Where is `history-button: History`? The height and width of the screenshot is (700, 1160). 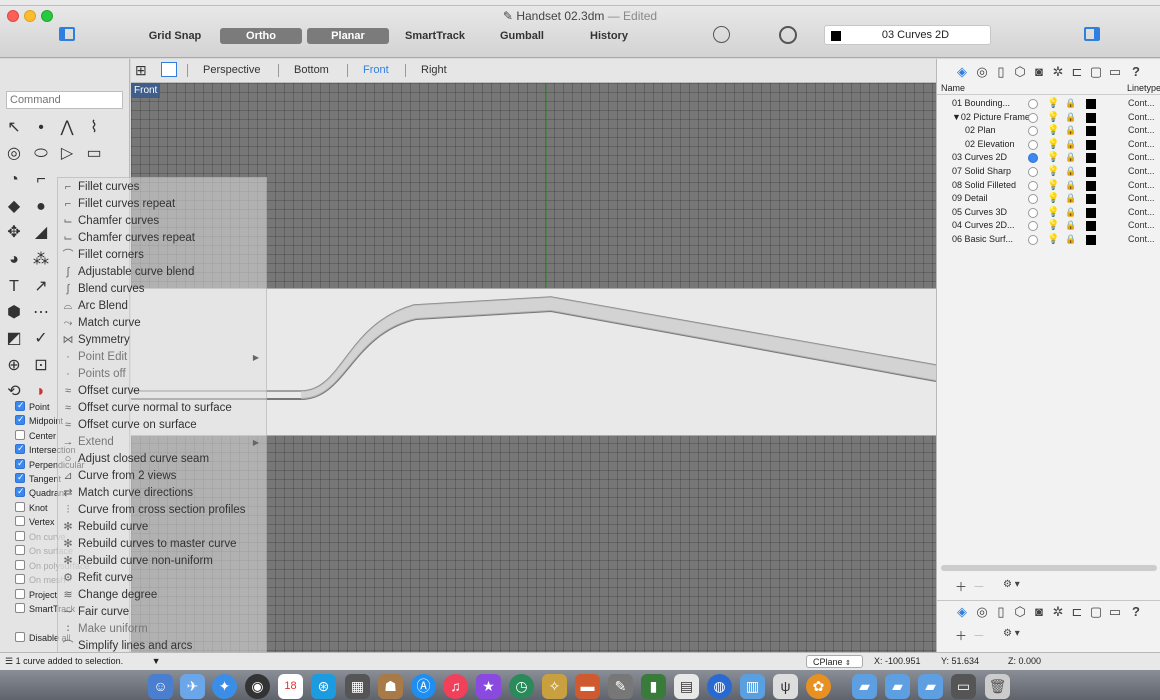 history-button: History is located at coordinates (609, 36).